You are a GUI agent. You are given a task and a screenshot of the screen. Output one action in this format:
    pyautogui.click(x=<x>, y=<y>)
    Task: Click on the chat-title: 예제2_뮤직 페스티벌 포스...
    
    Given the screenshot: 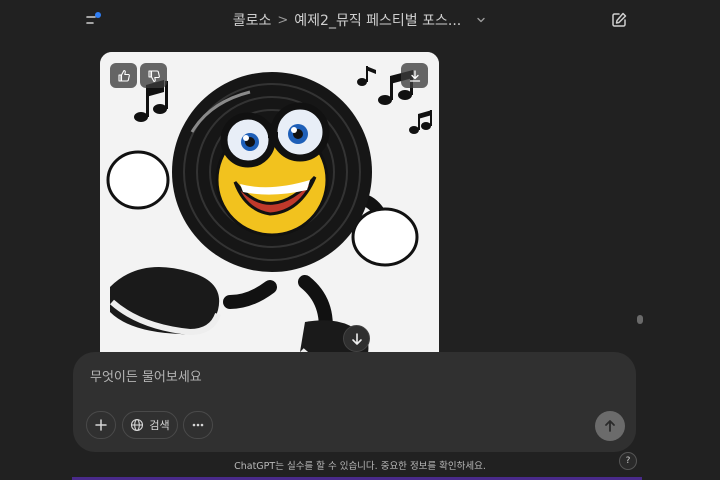 What is the action you would take?
    pyautogui.click(x=377, y=20)
    